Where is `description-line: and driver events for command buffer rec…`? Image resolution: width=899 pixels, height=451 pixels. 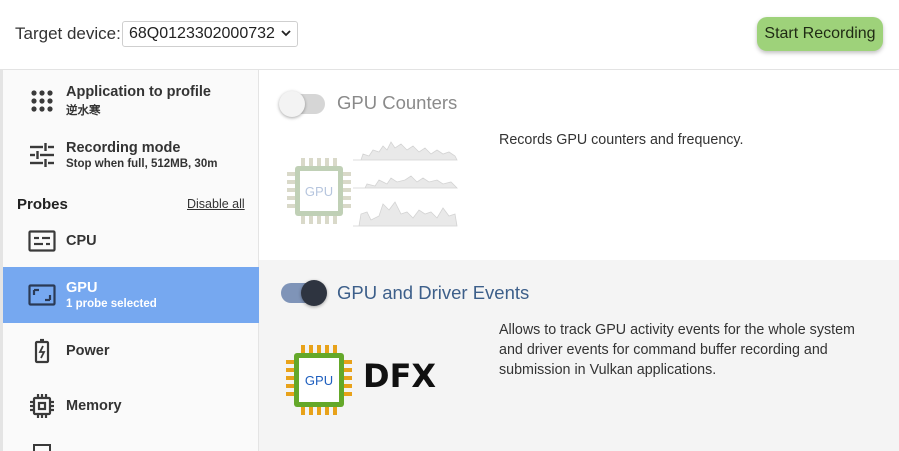 description-line: and driver events for command buffer rec… is located at coordinates (663, 350).